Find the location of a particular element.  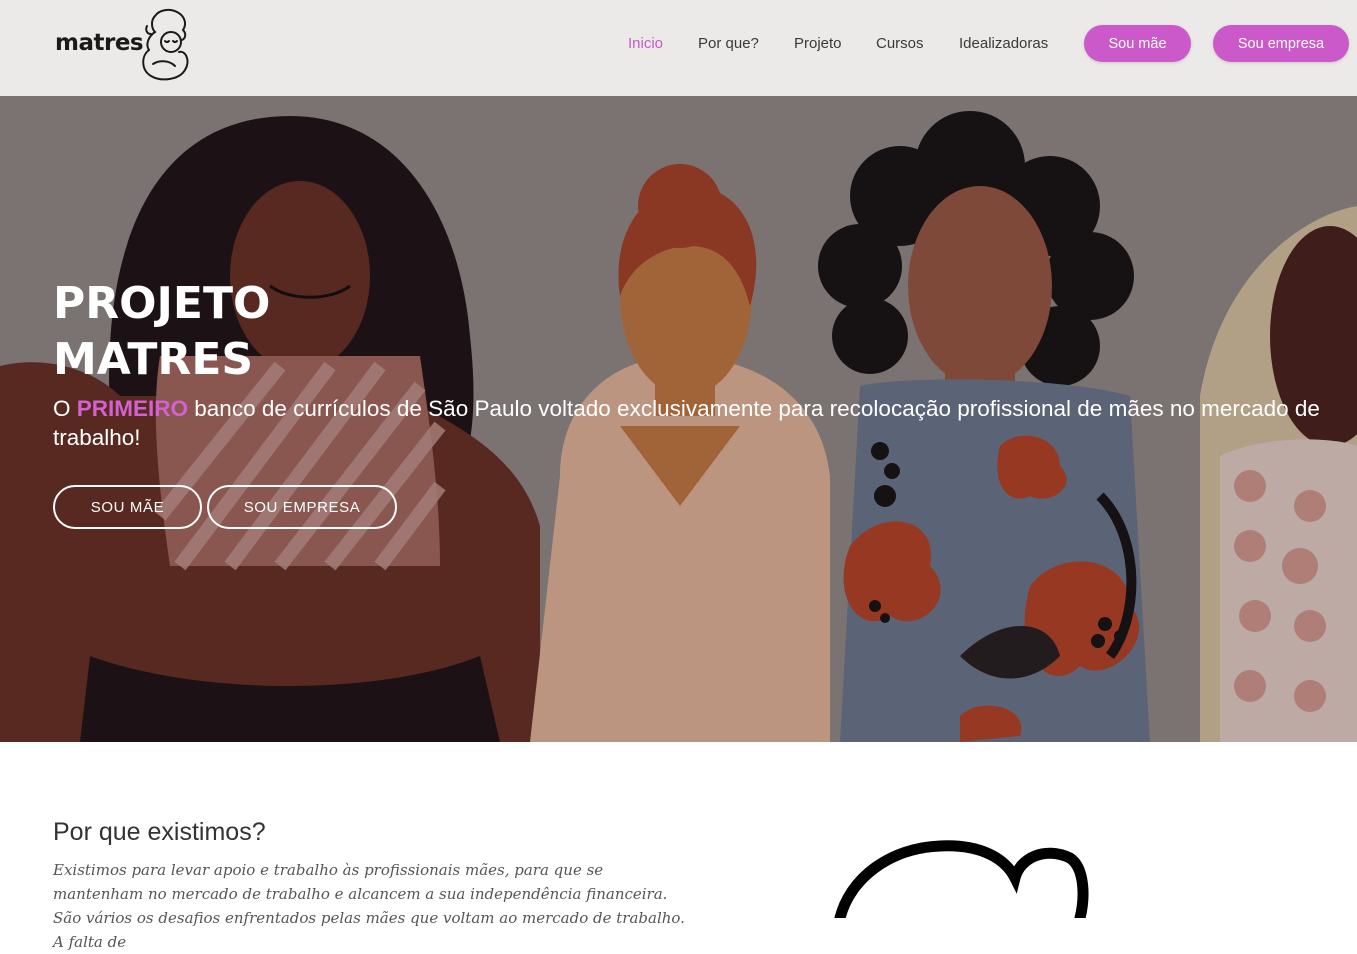

mother-baby-logo-icon is located at coordinates (165, 44).